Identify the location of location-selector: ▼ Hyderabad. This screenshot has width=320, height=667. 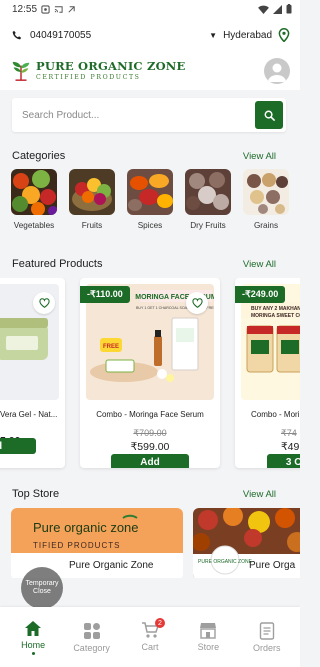
(249, 35).